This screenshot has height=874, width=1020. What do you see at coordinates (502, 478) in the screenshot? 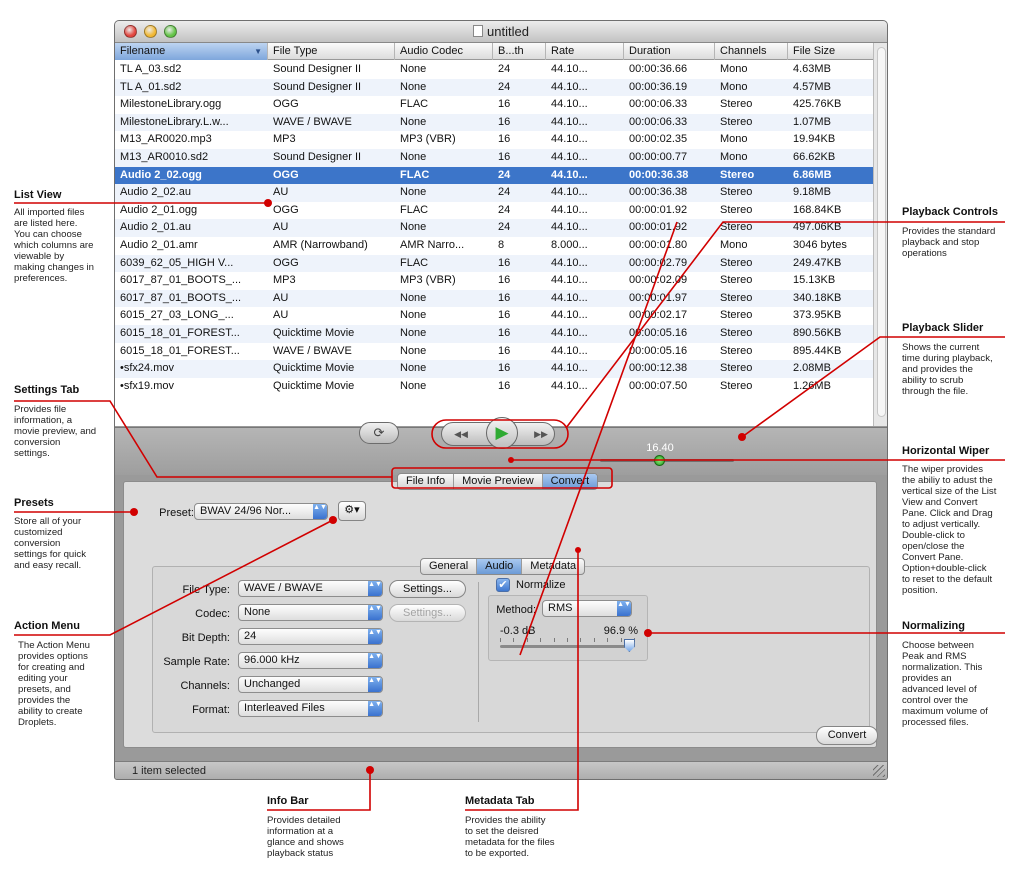
I see `callout-box-settings-tab` at bounding box center [502, 478].